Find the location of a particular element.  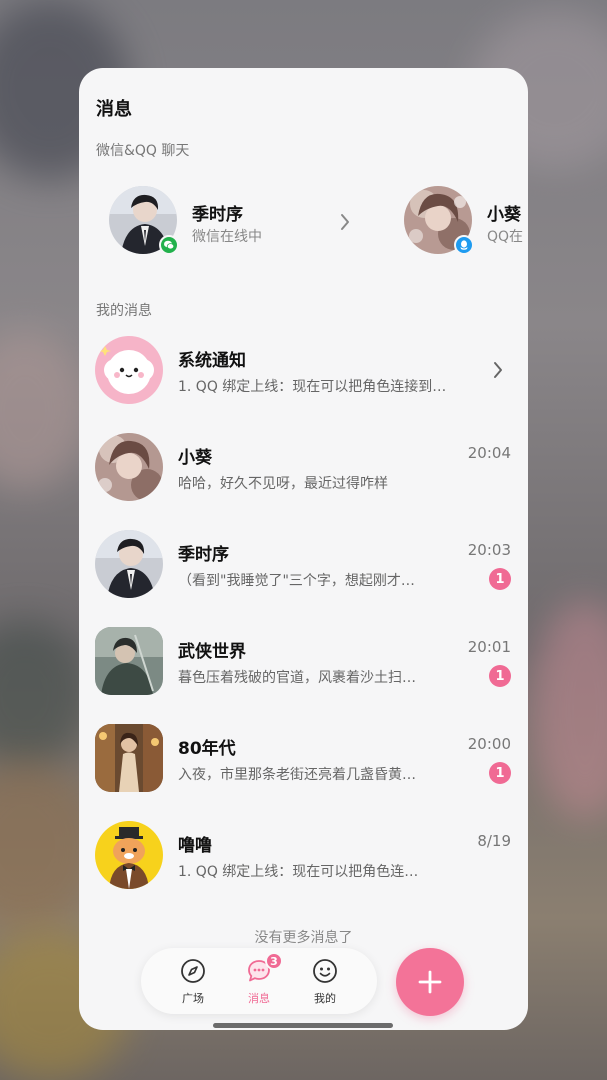

message-row: 小葵 哈哈，好久不见呀，最近过得咋样 20:04 is located at coordinates (303, 473).